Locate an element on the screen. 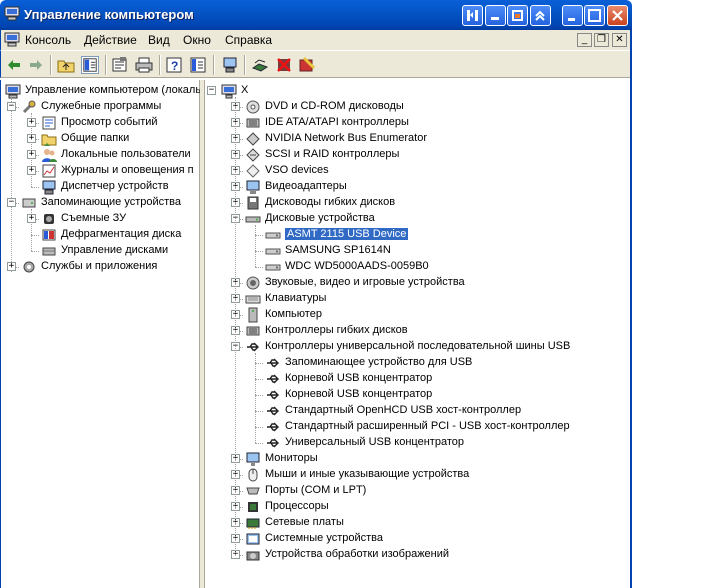 The height and width of the screenshot is (588, 720). sound-icon is located at coordinates (253, 283).